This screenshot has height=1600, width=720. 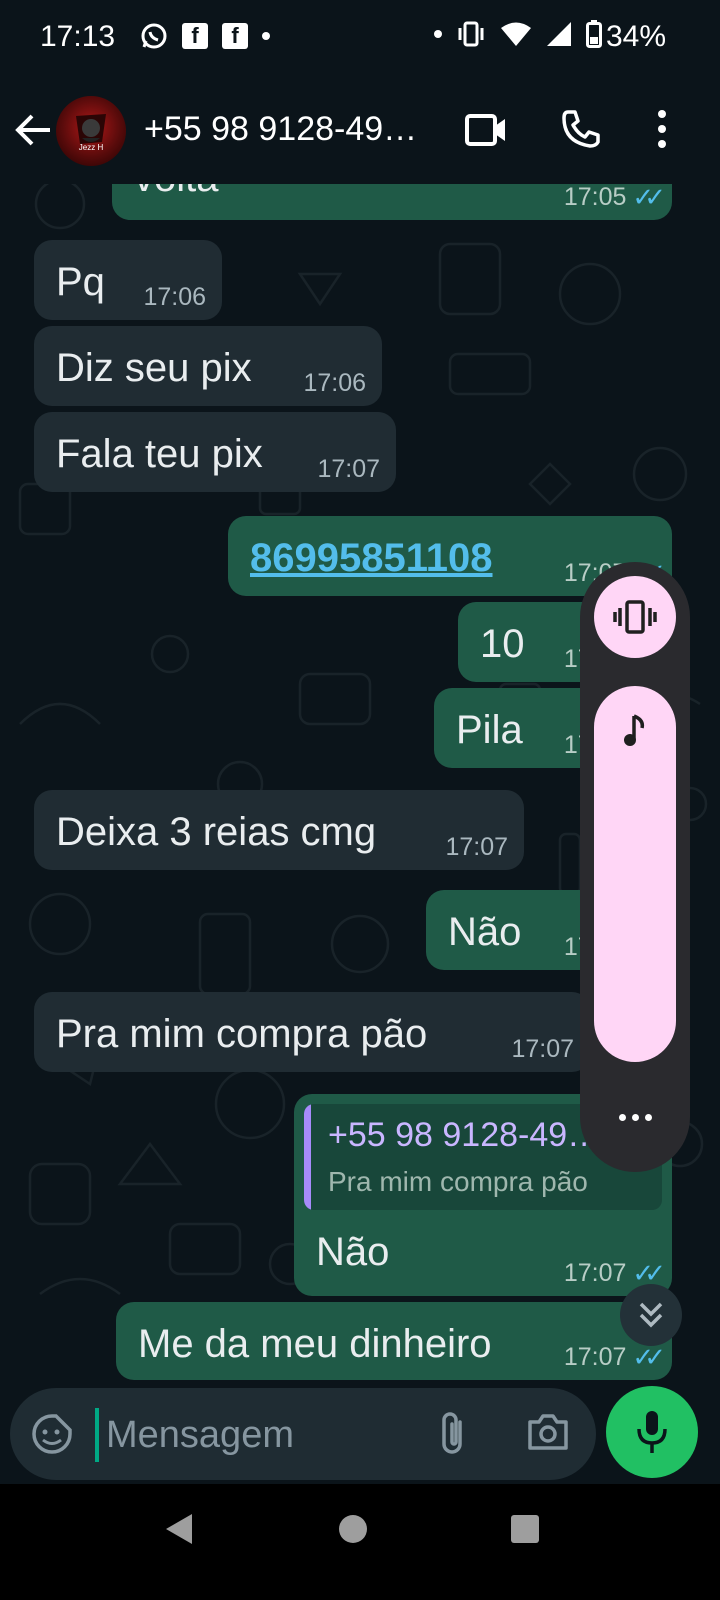 I want to click on message-text: Pila, so click(x=489, y=730).